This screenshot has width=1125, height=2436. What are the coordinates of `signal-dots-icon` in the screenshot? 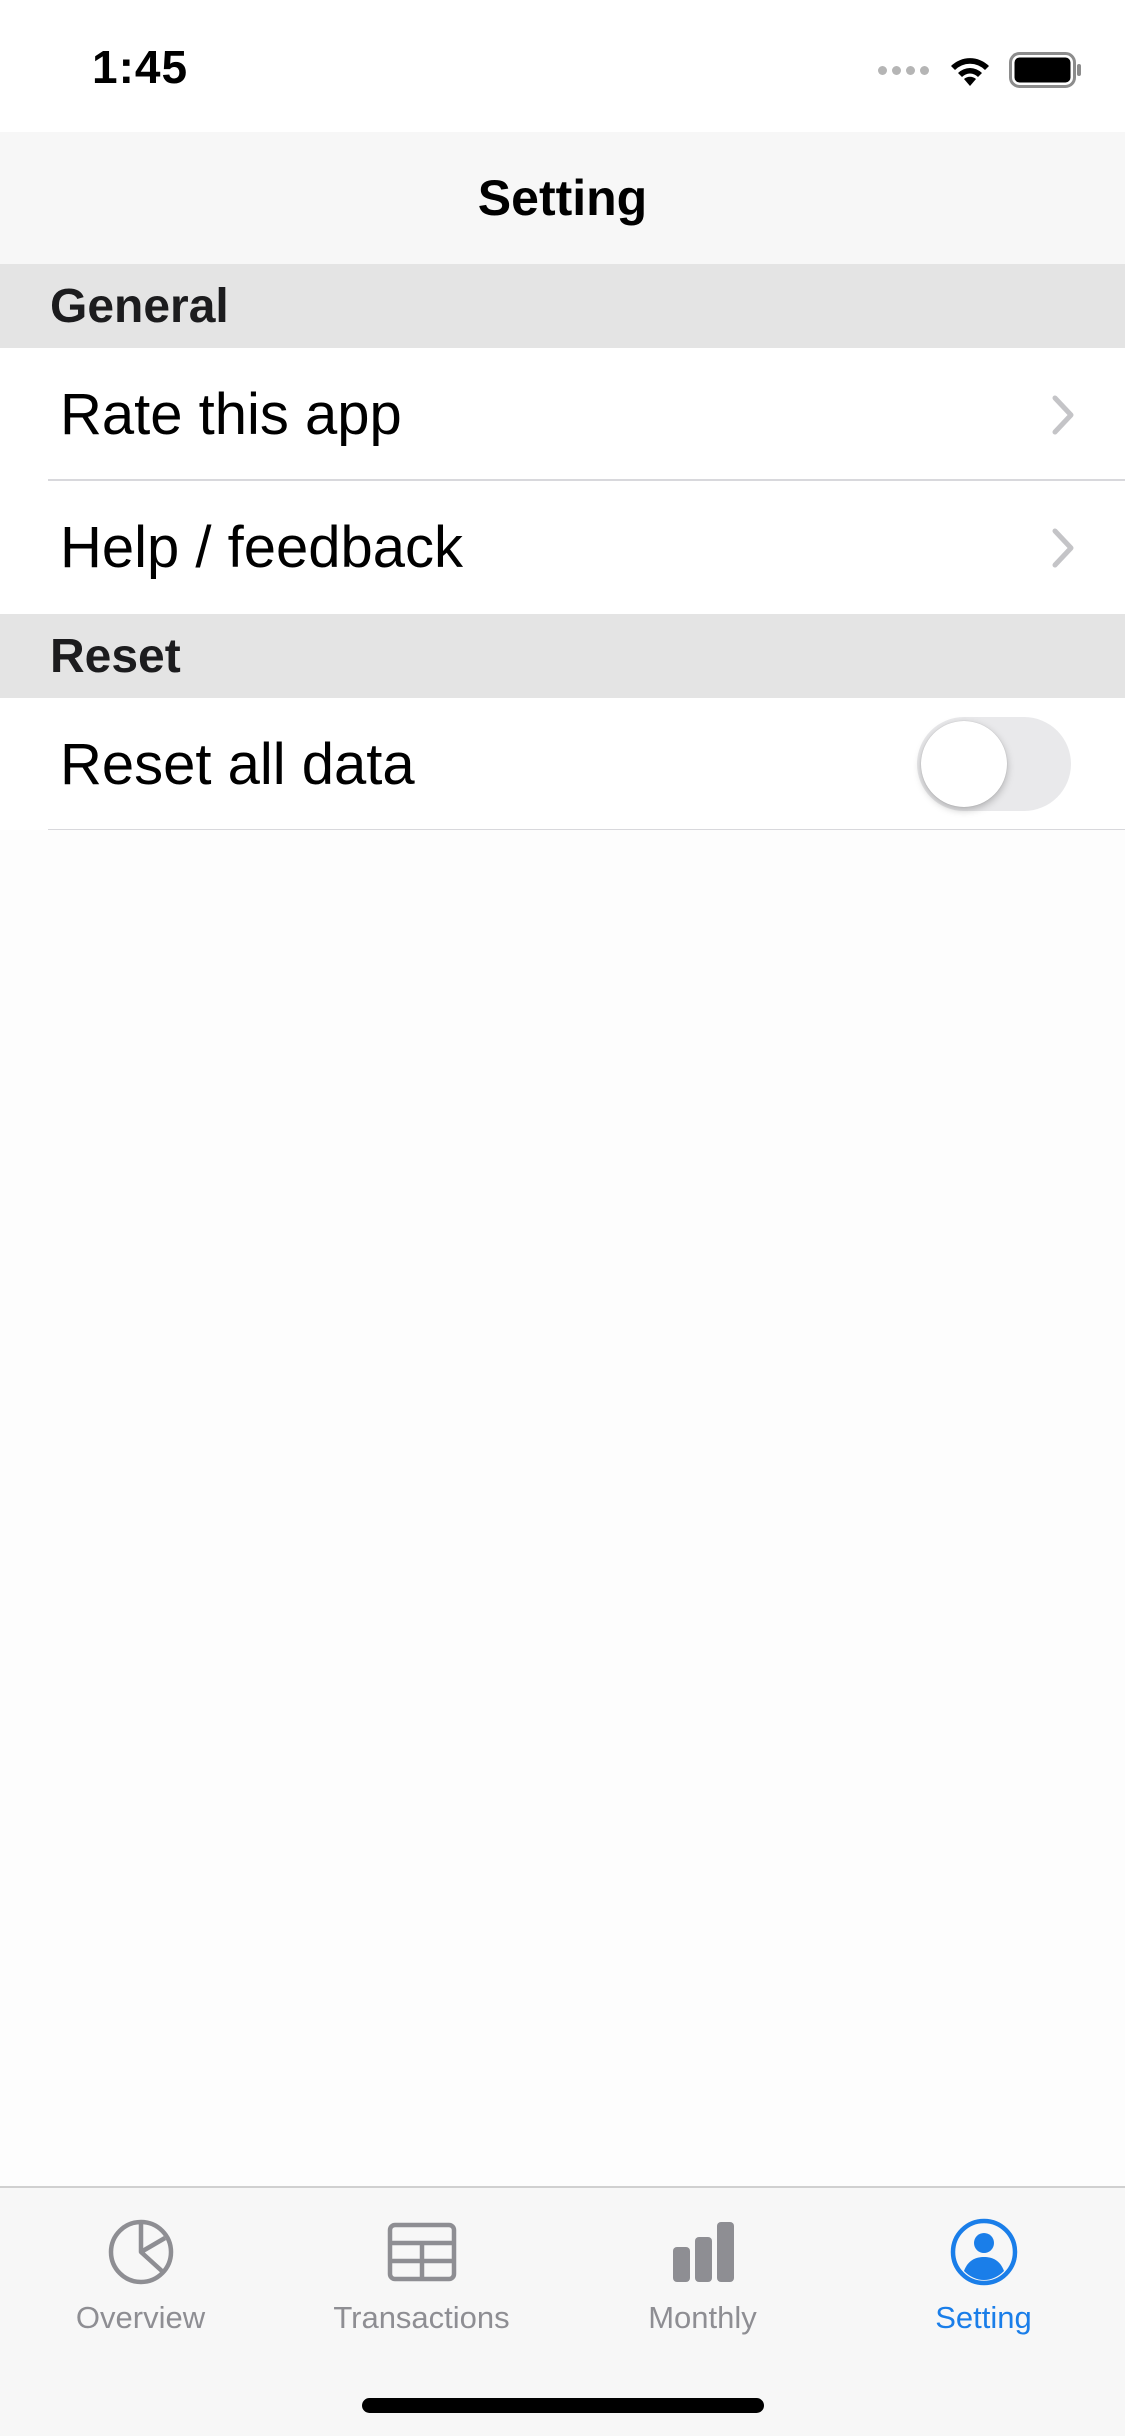 It's located at (903, 70).